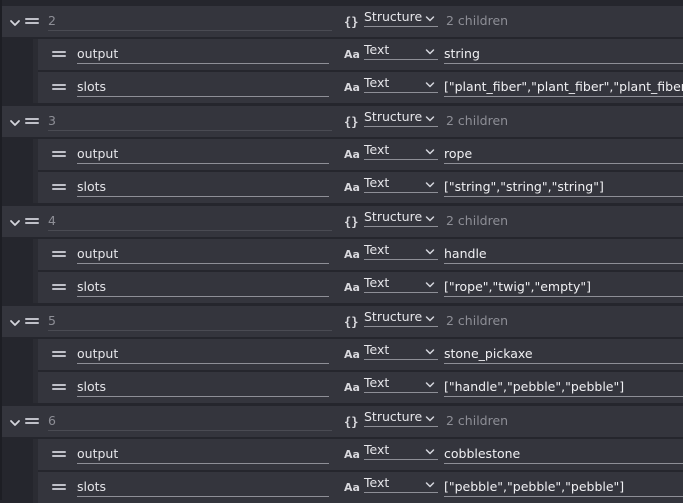 The height and width of the screenshot is (503, 683). Describe the element at coordinates (360, 54) in the screenshot. I see `field-row: output Aa Text string` at that location.